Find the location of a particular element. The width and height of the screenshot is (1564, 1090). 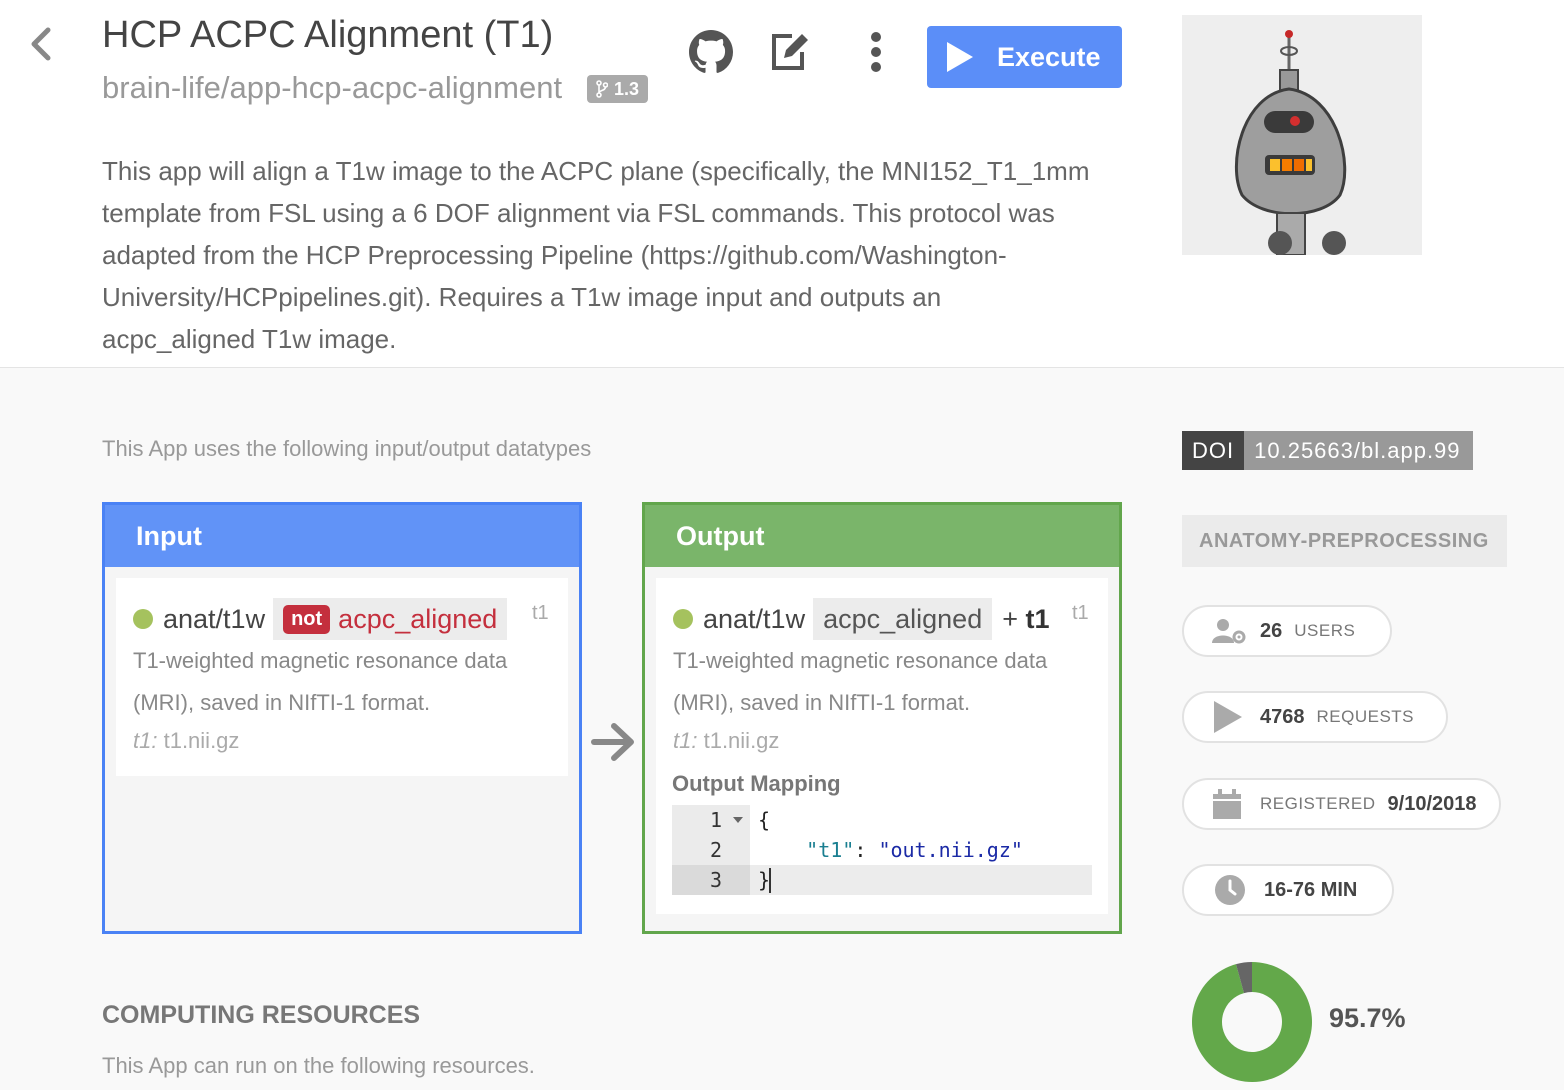

users-label: USERS is located at coordinates (1325, 630).